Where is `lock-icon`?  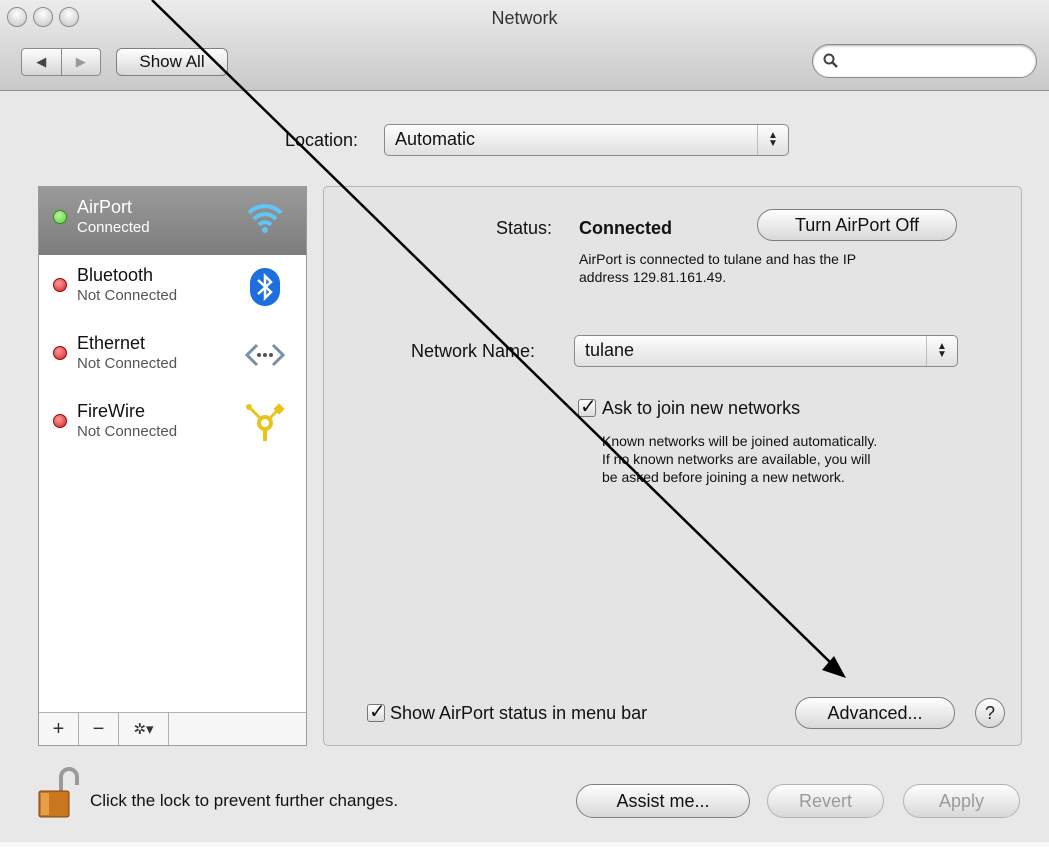 lock-icon is located at coordinates (59, 793).